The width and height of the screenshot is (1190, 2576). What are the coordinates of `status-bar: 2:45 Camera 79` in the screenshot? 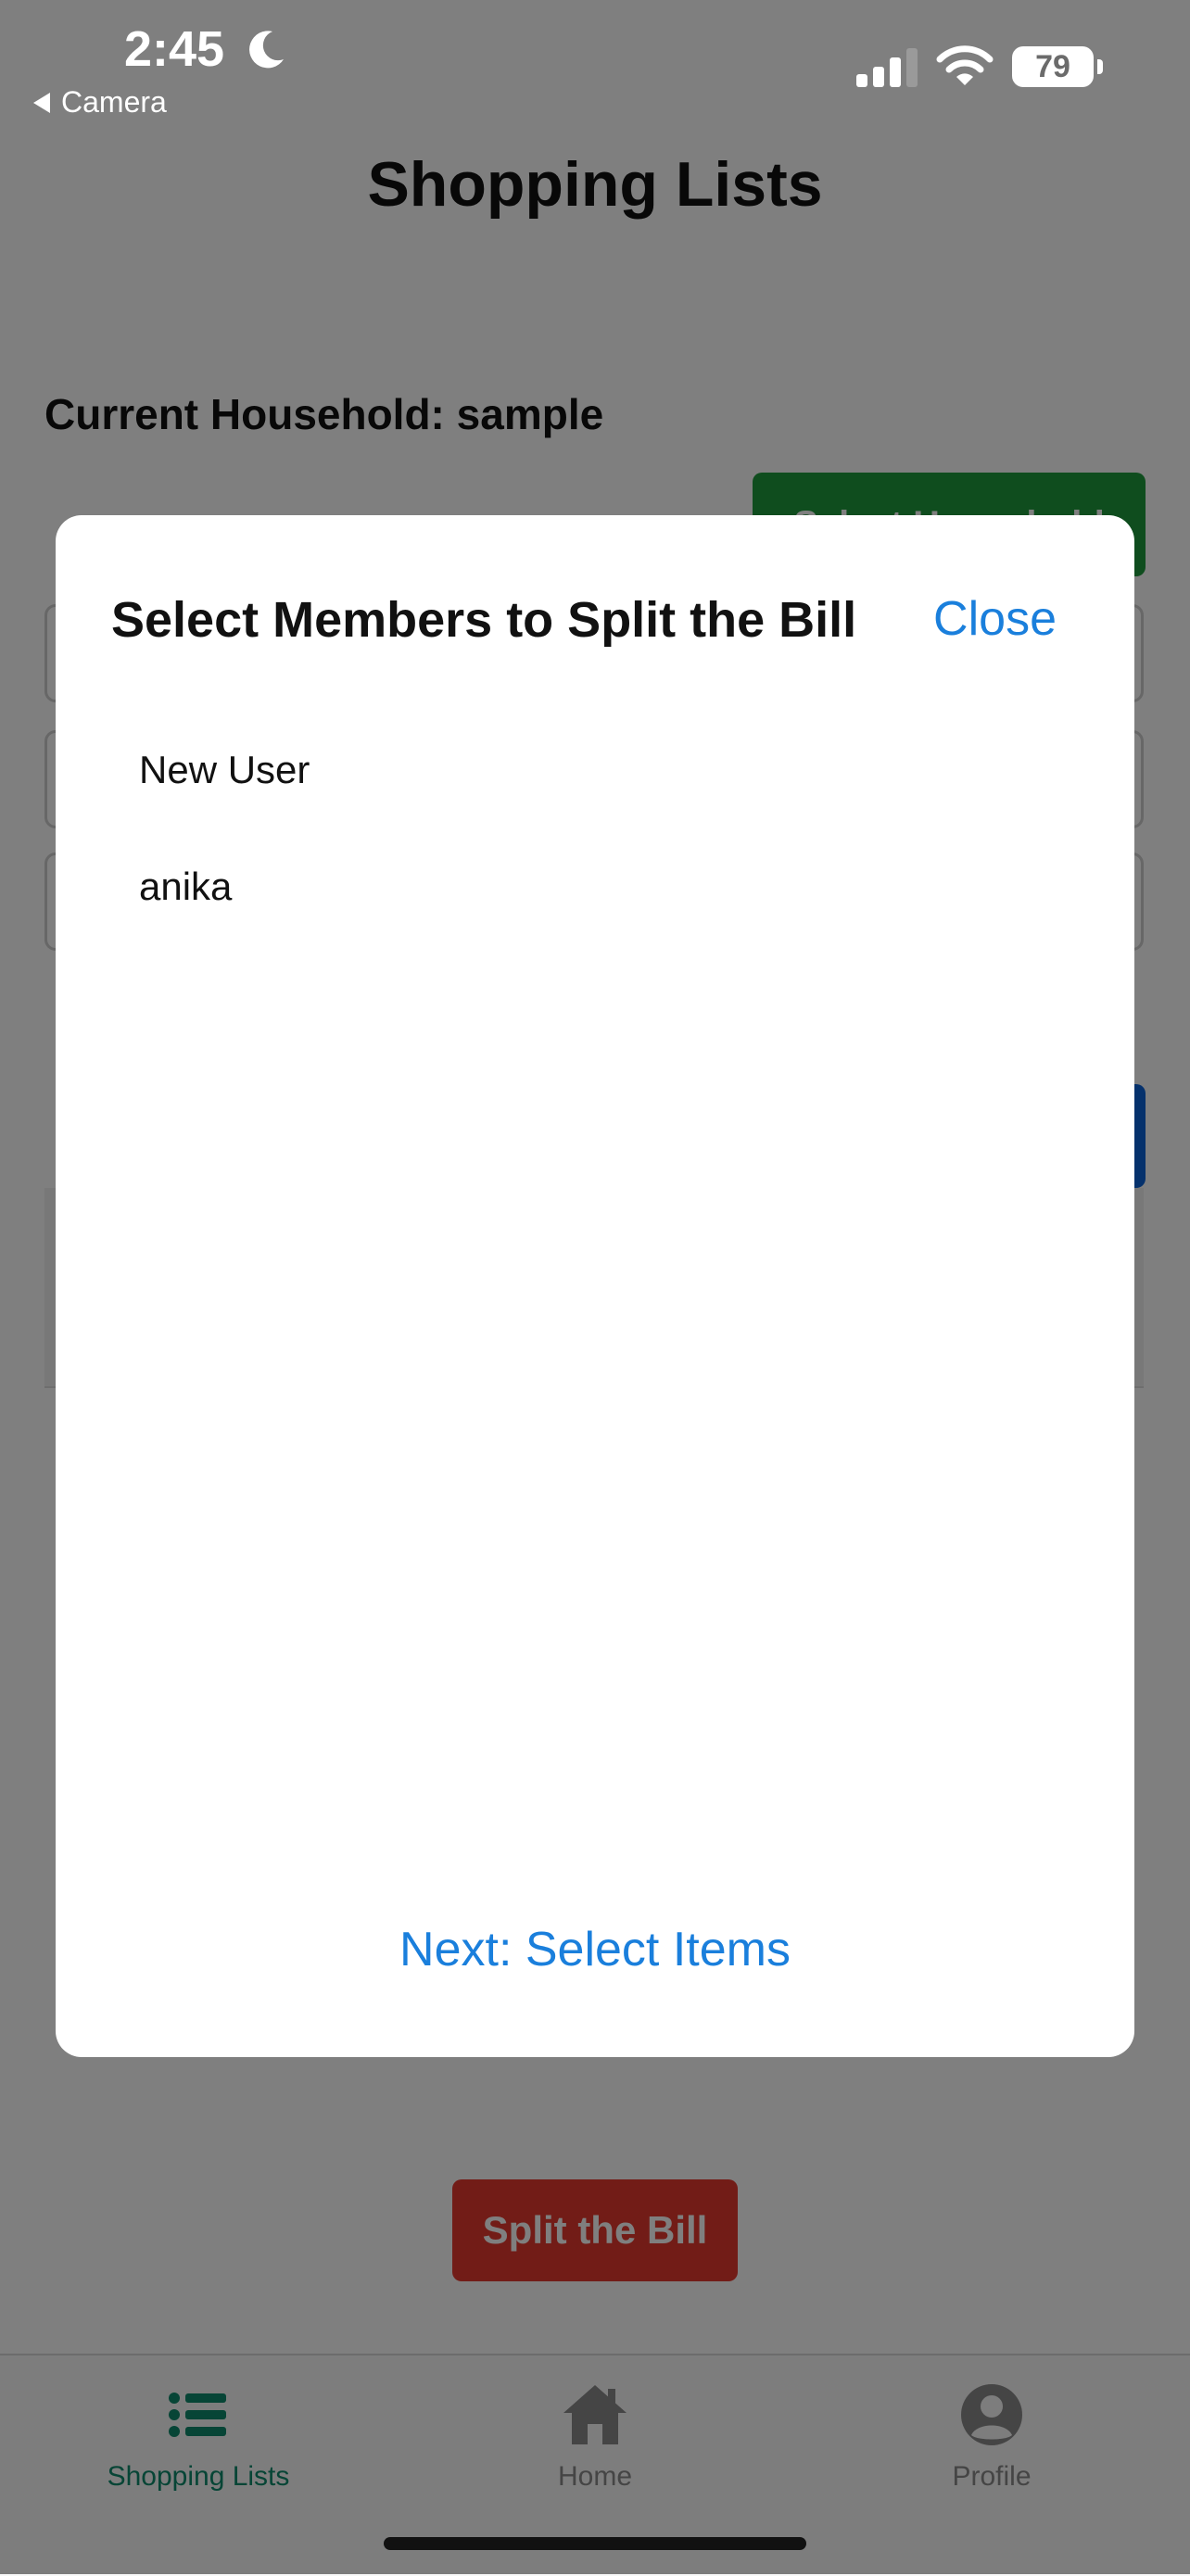 It's located at (595, 60).